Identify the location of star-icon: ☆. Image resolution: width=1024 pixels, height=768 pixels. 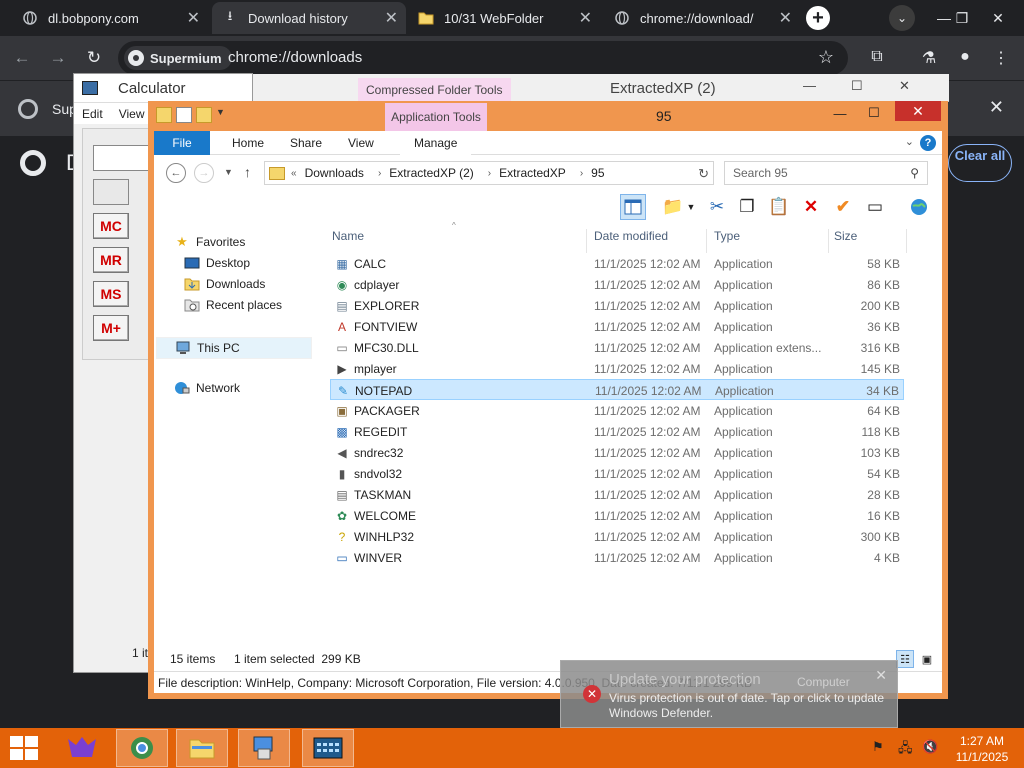
(826, 57).